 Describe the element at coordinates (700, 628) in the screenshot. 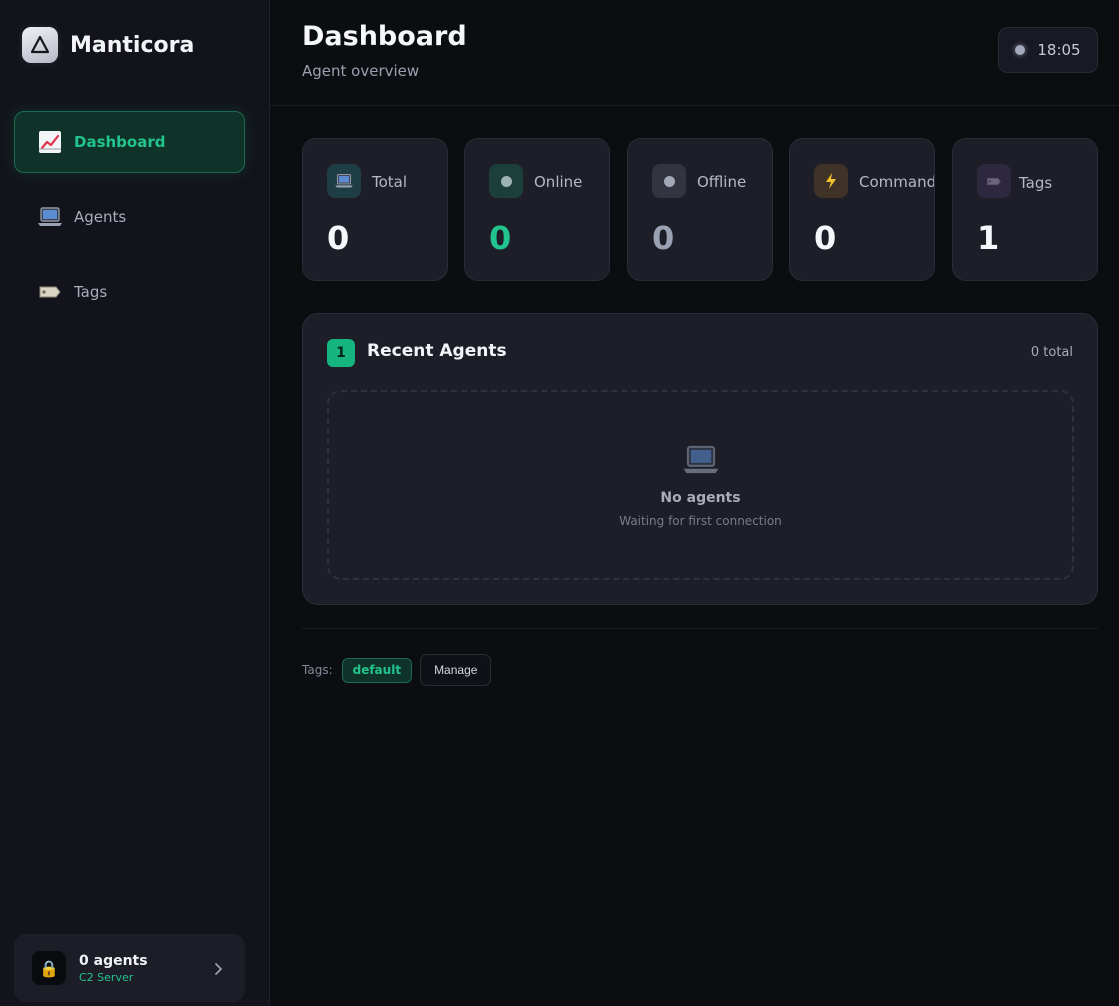

I see `divider` at that location.